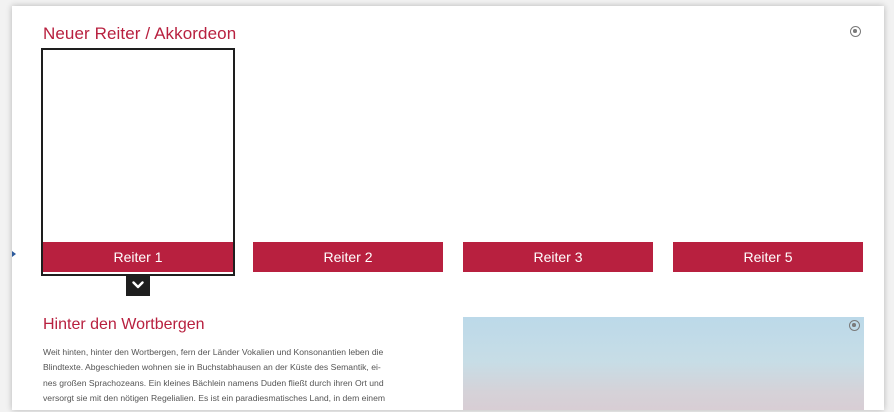 This screenshot has height=412, width=894. I want to click on content-heading: Hinter den Wortbergen, so click(124, 324).